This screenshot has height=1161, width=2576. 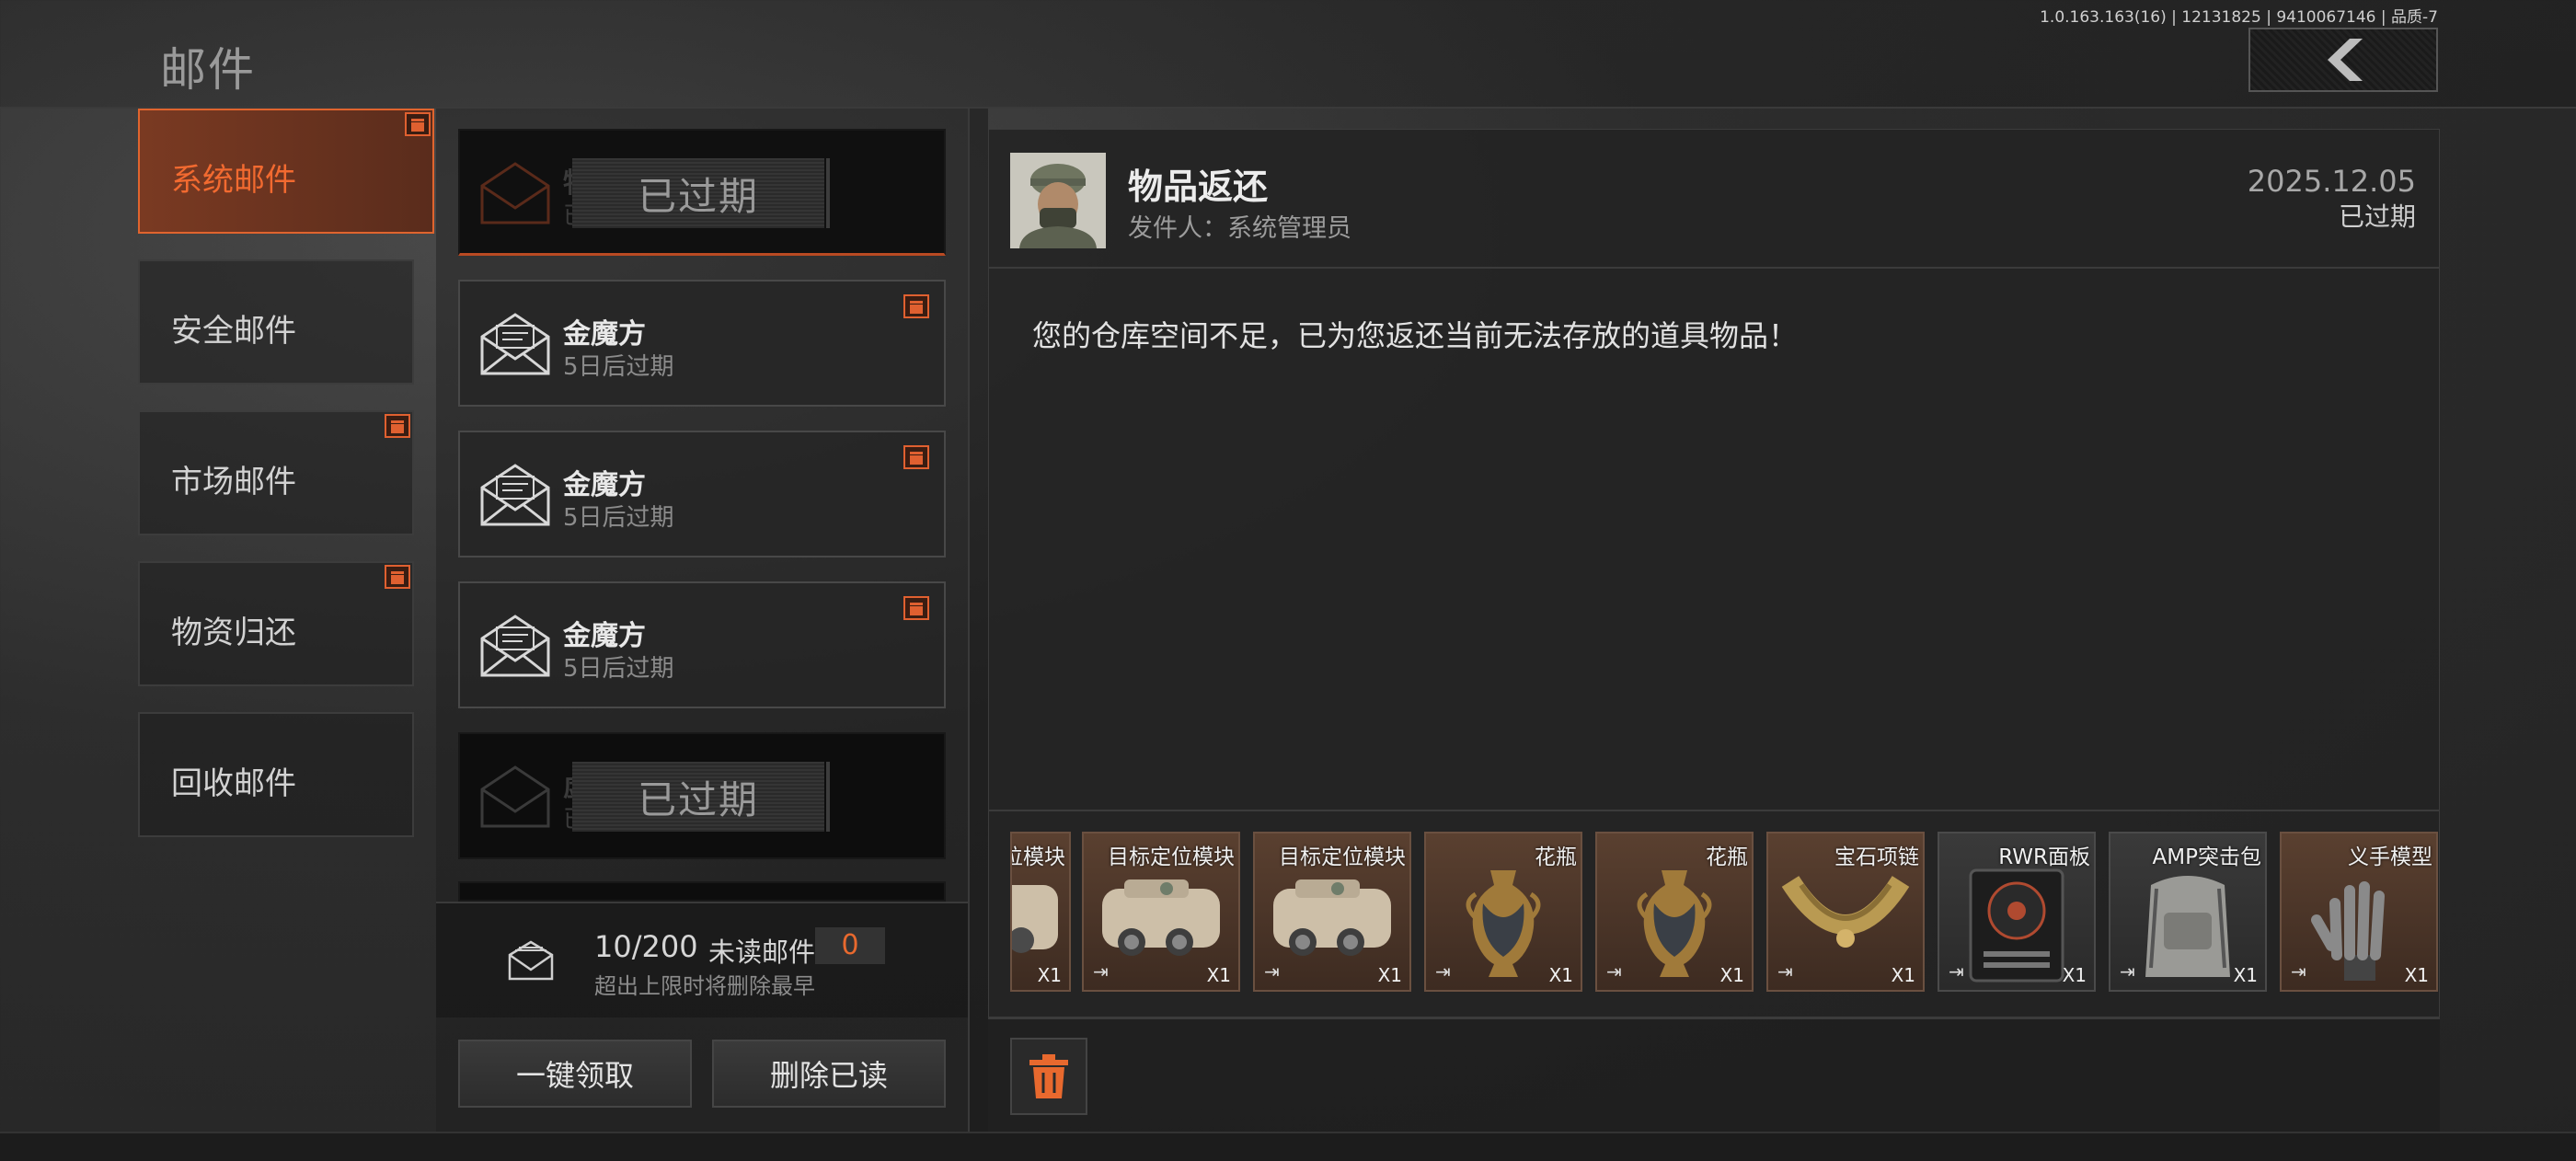 What do you see at coordinates (2044, 857) in the screenshot?
I see `item-name: RWR面板` at bounding box center [2044, 857].